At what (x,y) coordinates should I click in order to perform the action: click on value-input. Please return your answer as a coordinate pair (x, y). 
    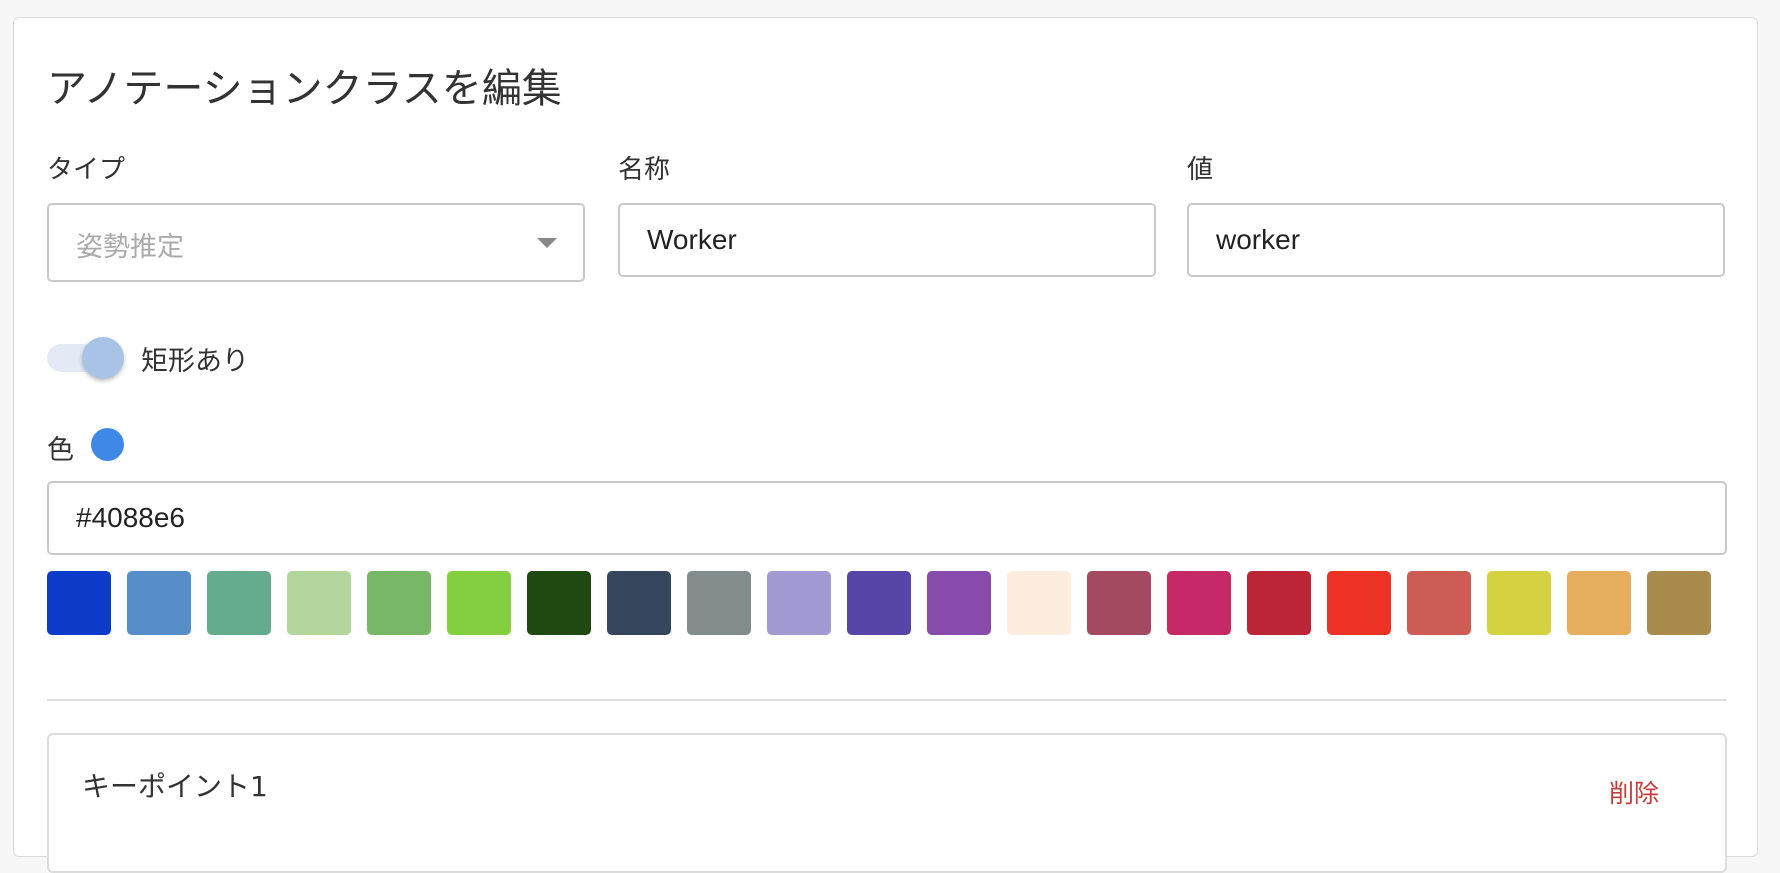
    Looking at the image, I should click on (1456, 240).